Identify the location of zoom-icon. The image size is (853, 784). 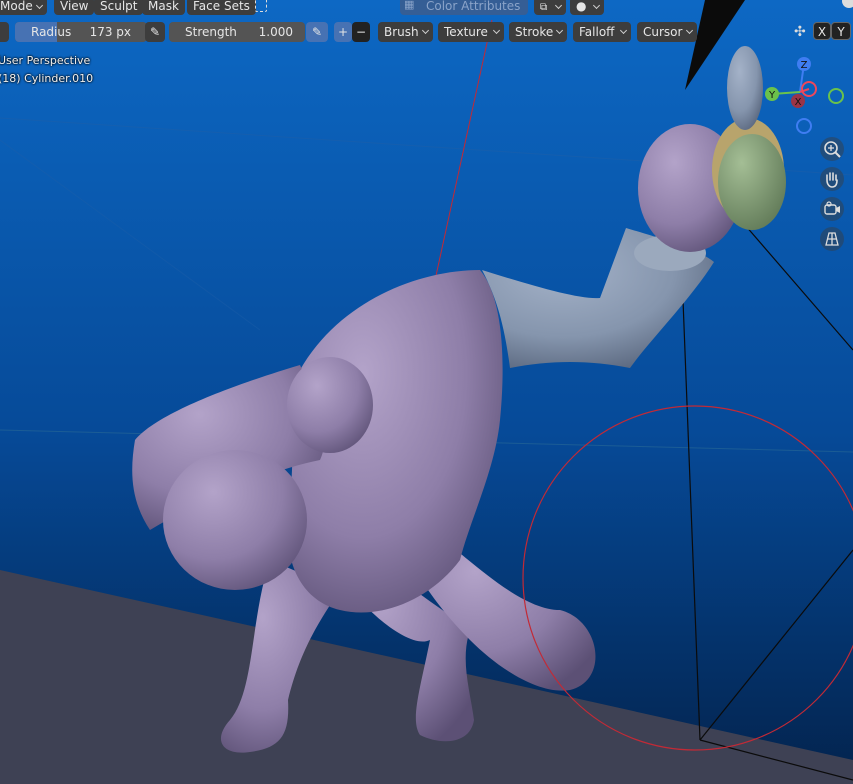
(832, 149).